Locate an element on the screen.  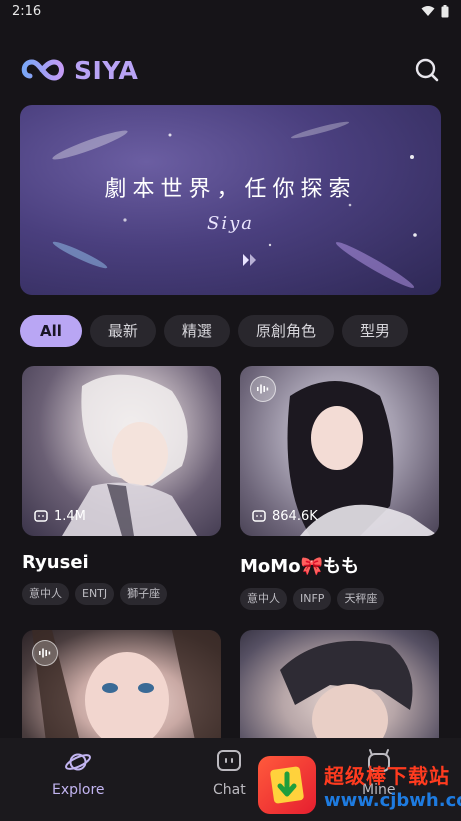
character-card-momo: 864.6K MoMo🎀もも 意中人 INFP 天秤座 is located at coordinates (339, 488).